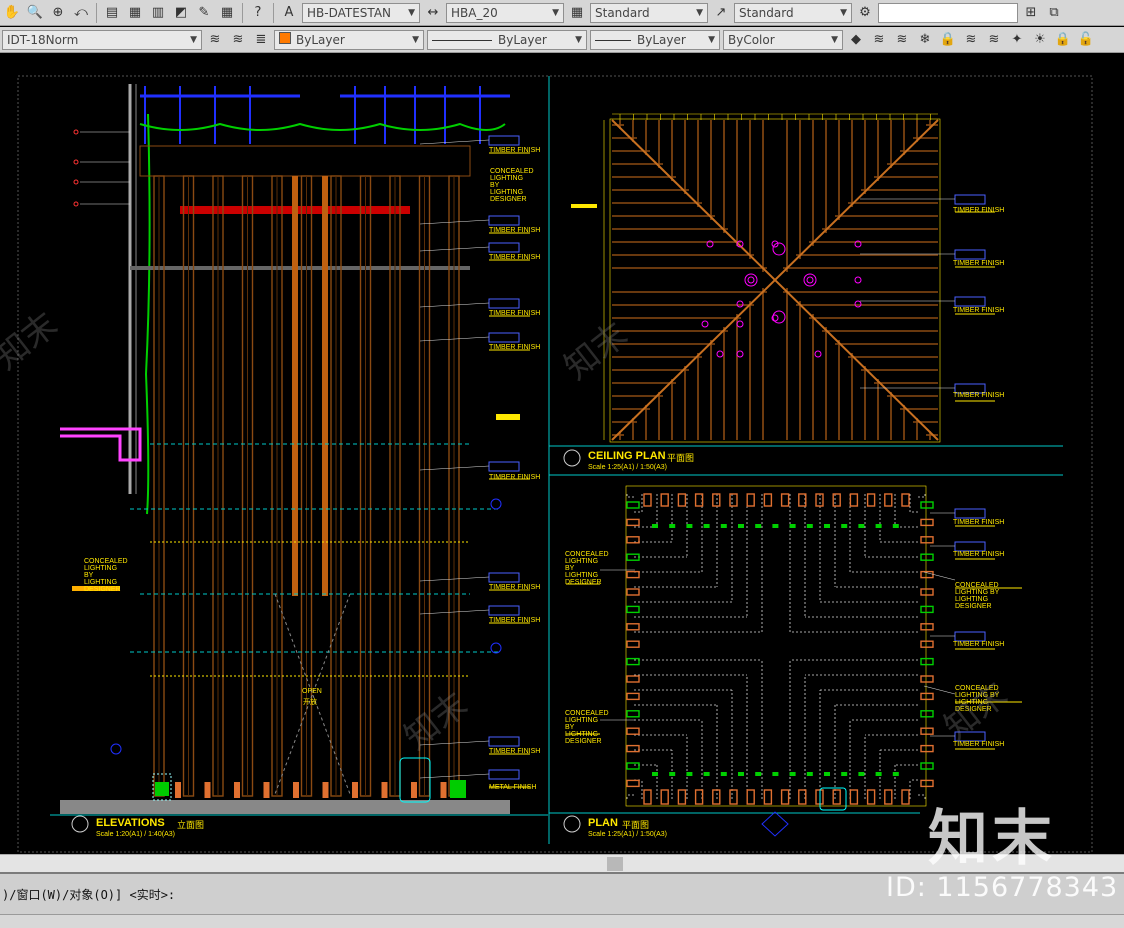  What do you see at coordinates (1040, 40) in the screenshot?
I see `sun-icon: ☀` at bounding box center [1040, 40].